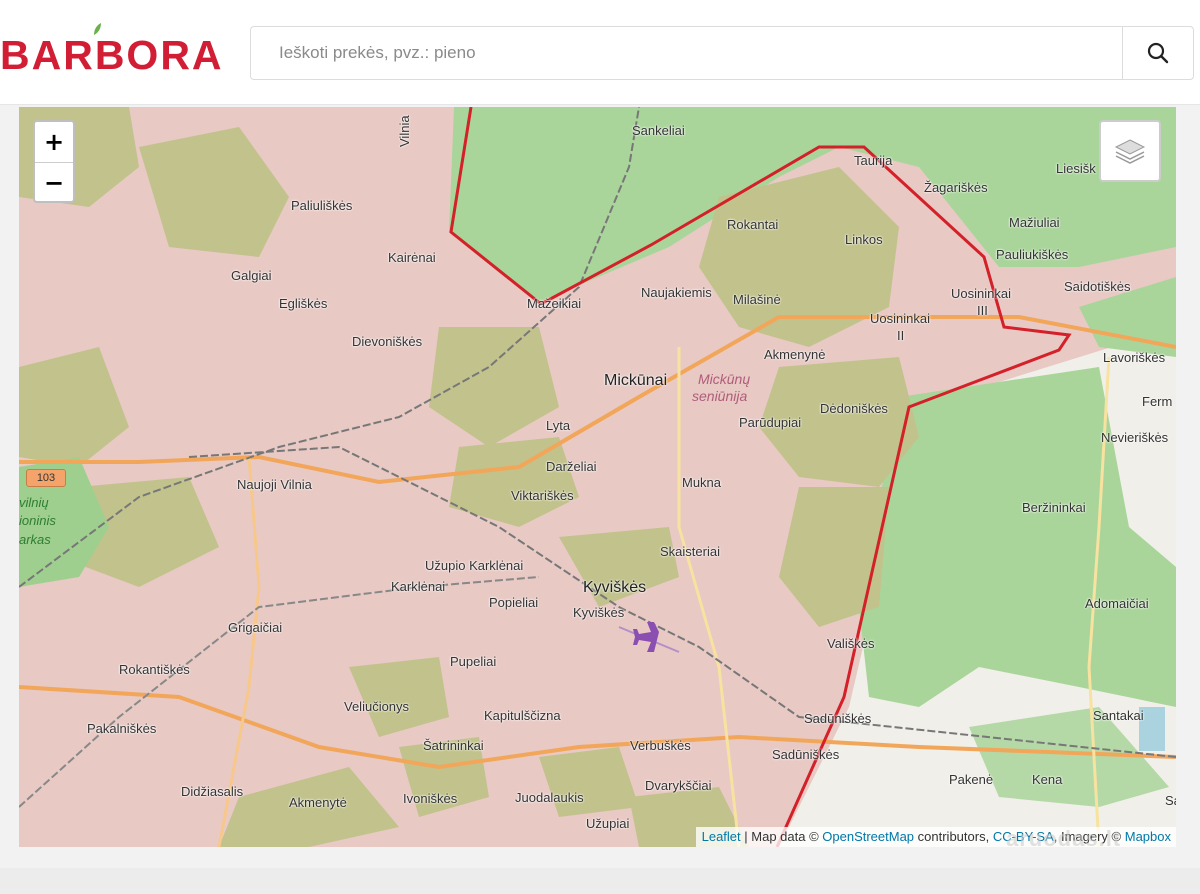  I want to click on place-label: Didžiasalis, so click(212, 791).